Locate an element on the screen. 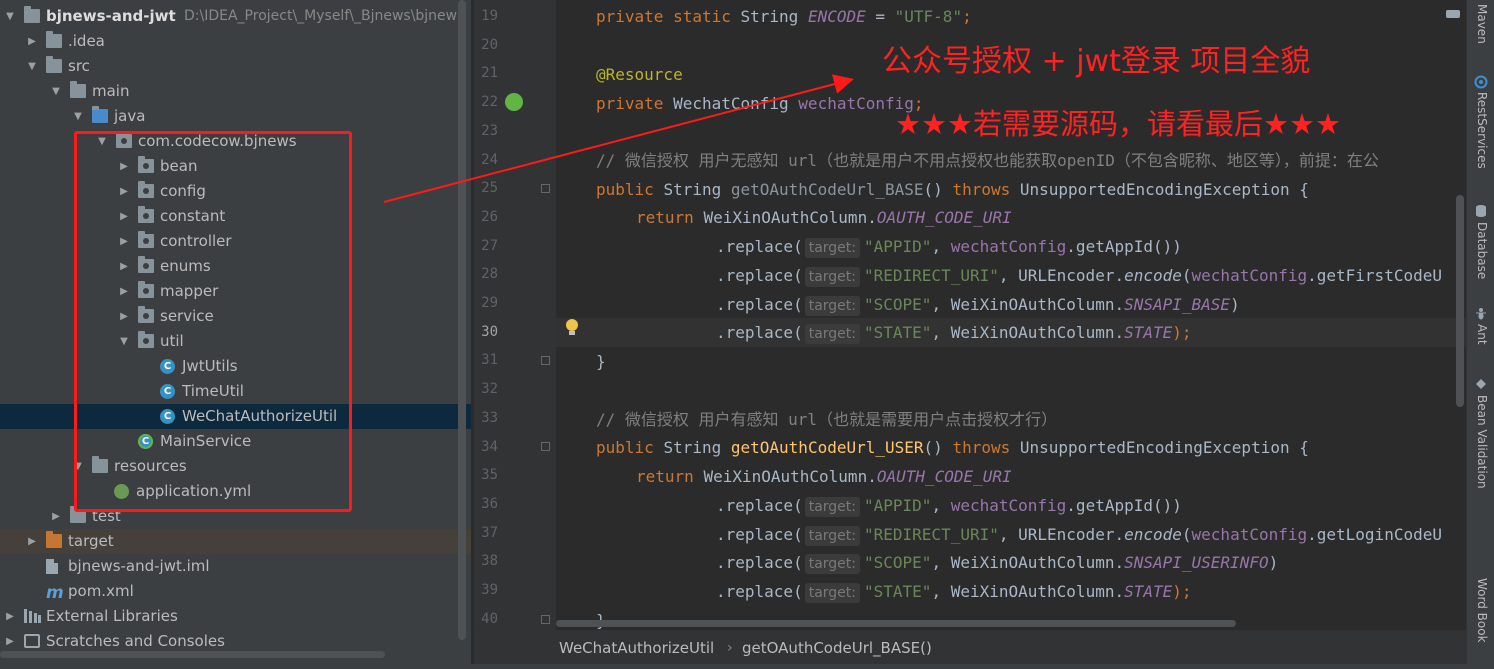 The width and height of the screenshot is (1494, 669). line-number: 28 is located at coordinates (489, 274).